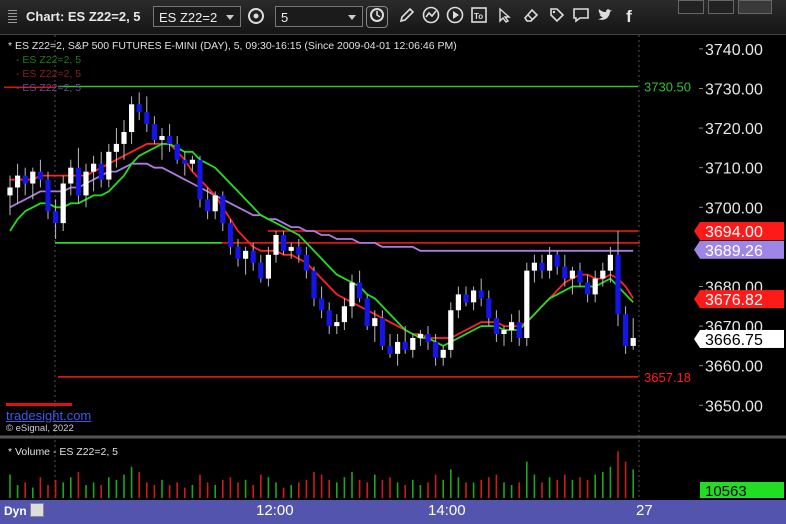 The image size is (786, 524). I want to click on time-label-2: 14:00, so click(447, 510).